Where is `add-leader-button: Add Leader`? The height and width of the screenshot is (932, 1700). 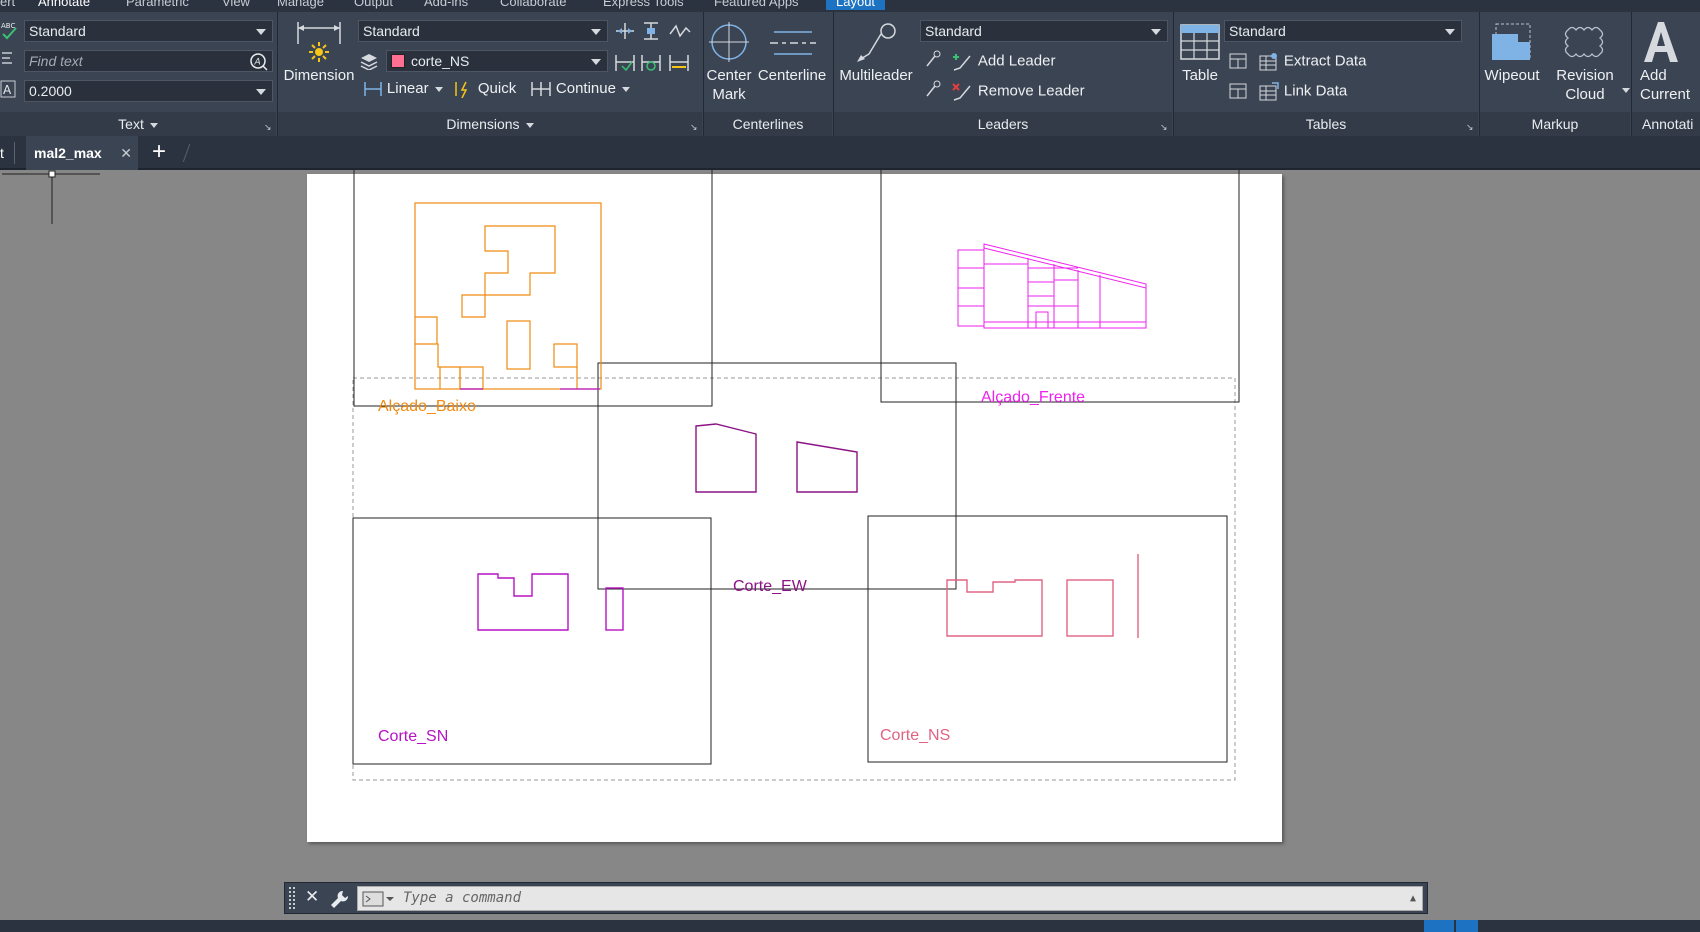 add-leader-button: Add Leader is located at coordinates (1003, 62).